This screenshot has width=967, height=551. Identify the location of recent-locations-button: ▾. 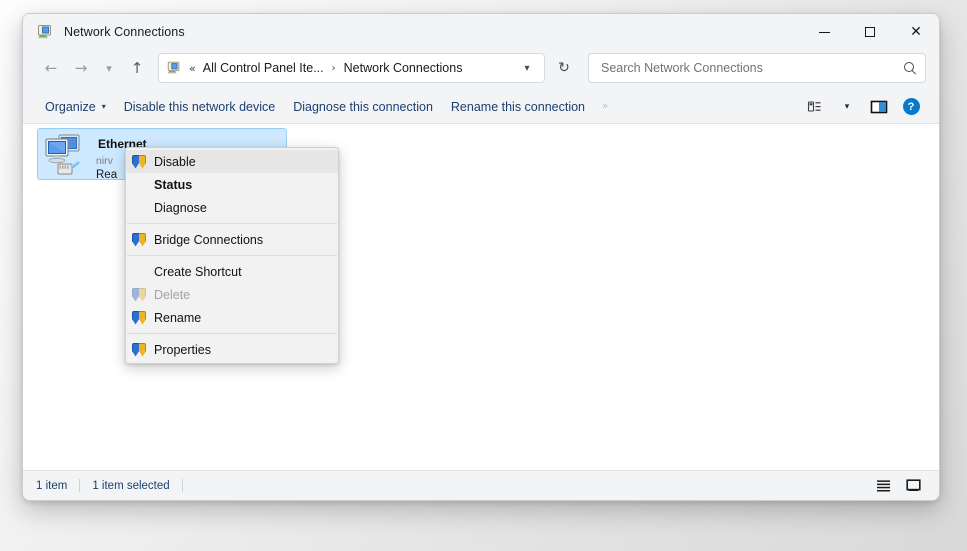
(109, 68).